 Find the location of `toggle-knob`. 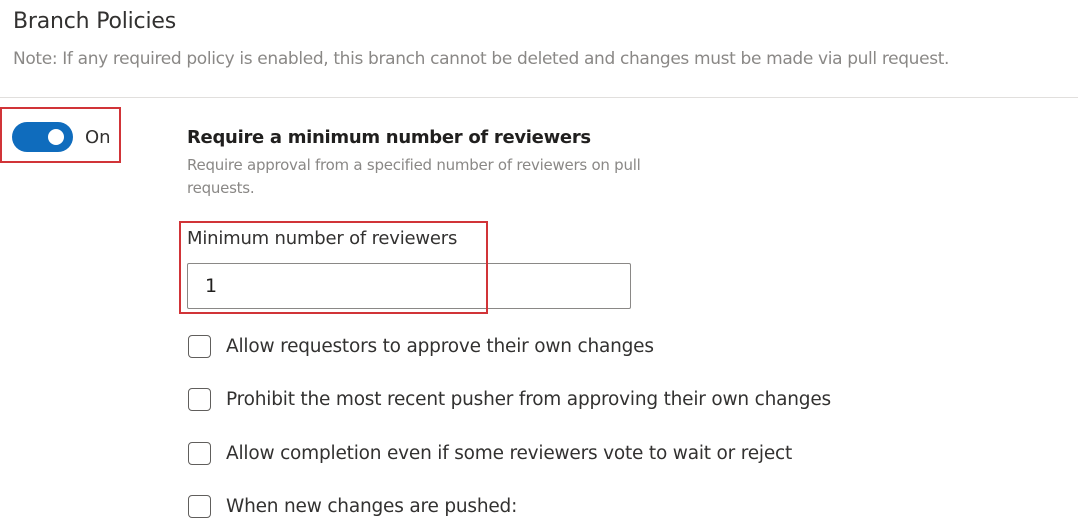

toggle-knob is located at coordinates (56, 137).